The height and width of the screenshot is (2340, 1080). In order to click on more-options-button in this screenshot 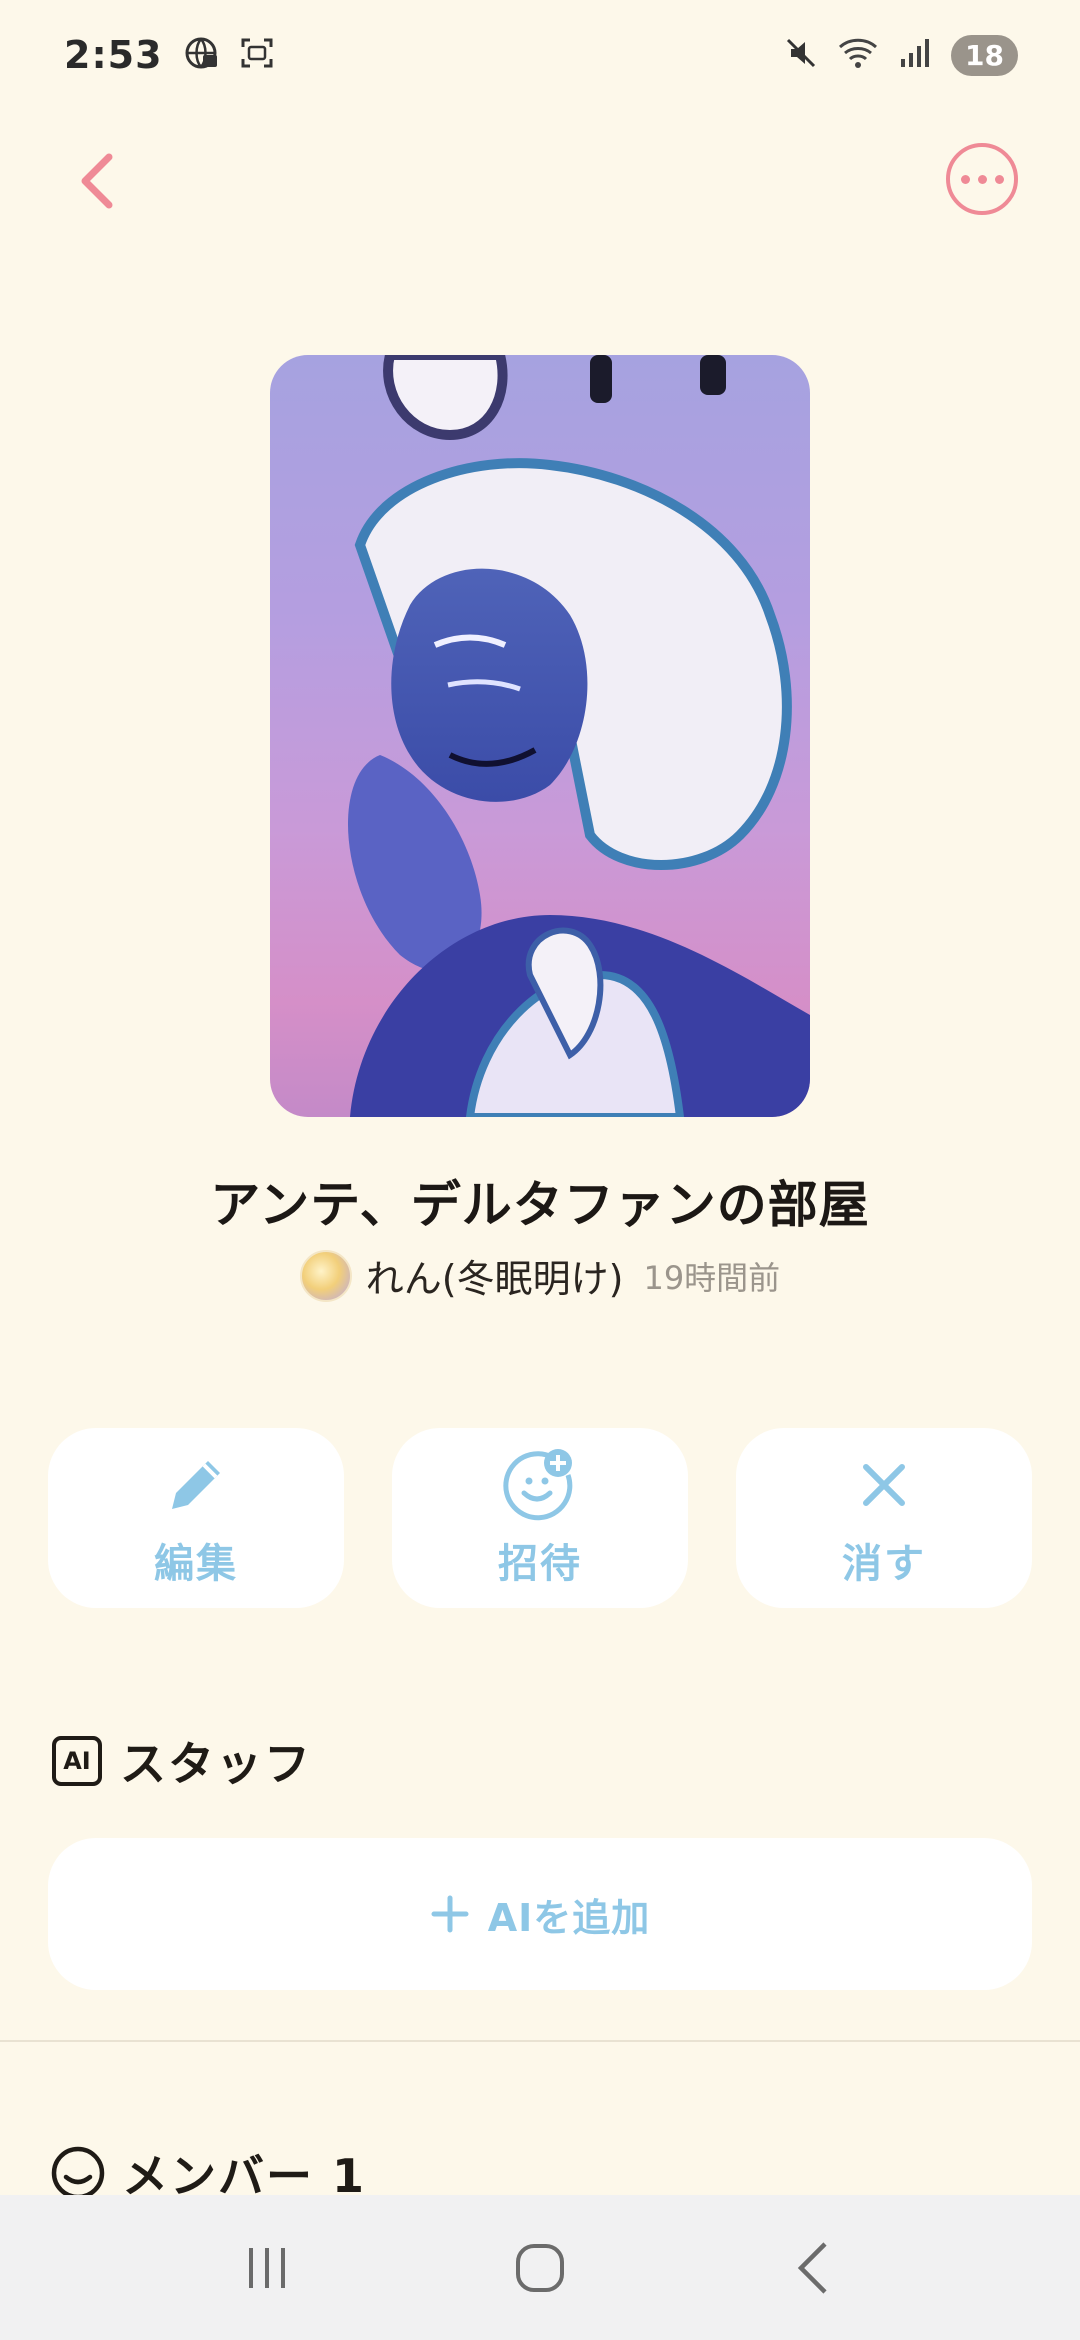, I will do `click(982, 179)`.